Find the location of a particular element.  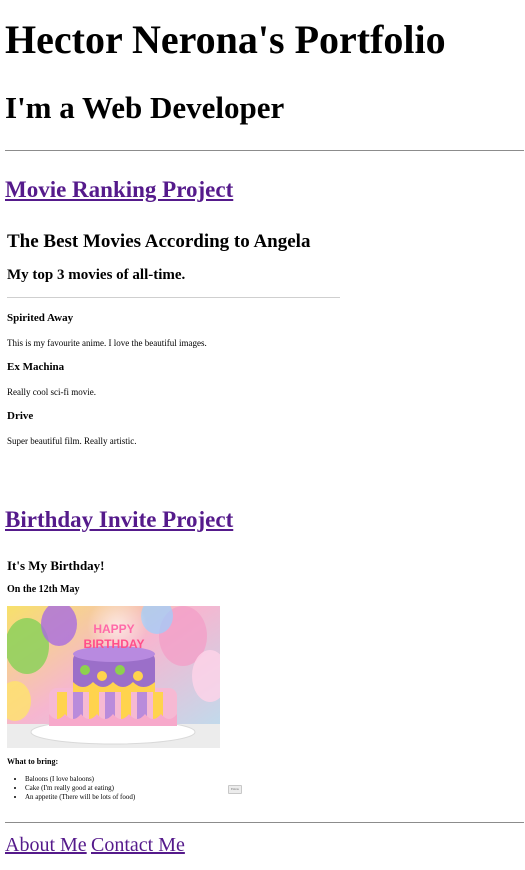

list-item: An appetite (There will be lots of food) is located at coordinates (80, 797).